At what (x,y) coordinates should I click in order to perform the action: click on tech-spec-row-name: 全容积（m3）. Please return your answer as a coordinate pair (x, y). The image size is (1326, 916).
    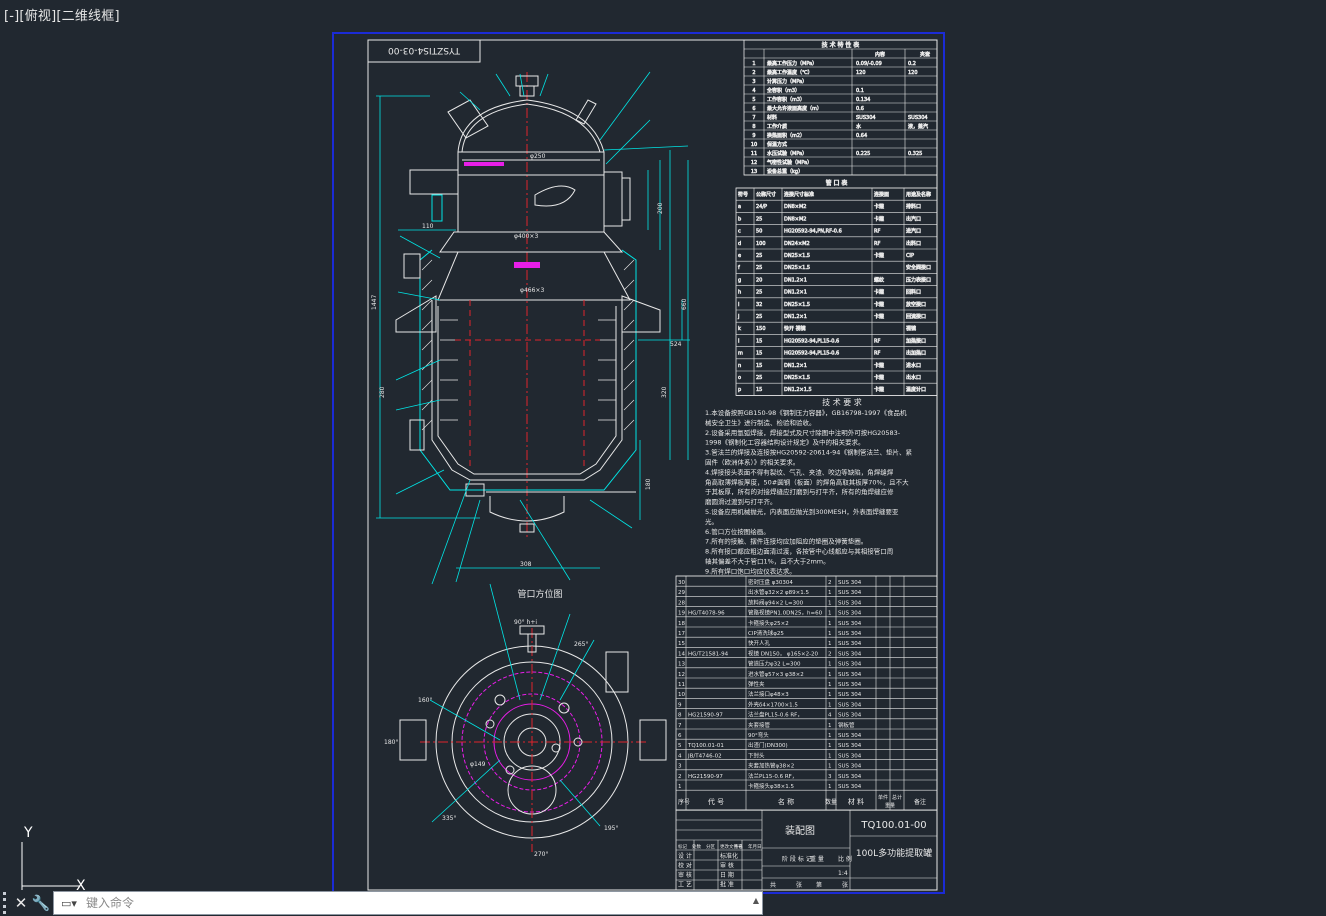
    Looking at the image, I should click on (783, 90).